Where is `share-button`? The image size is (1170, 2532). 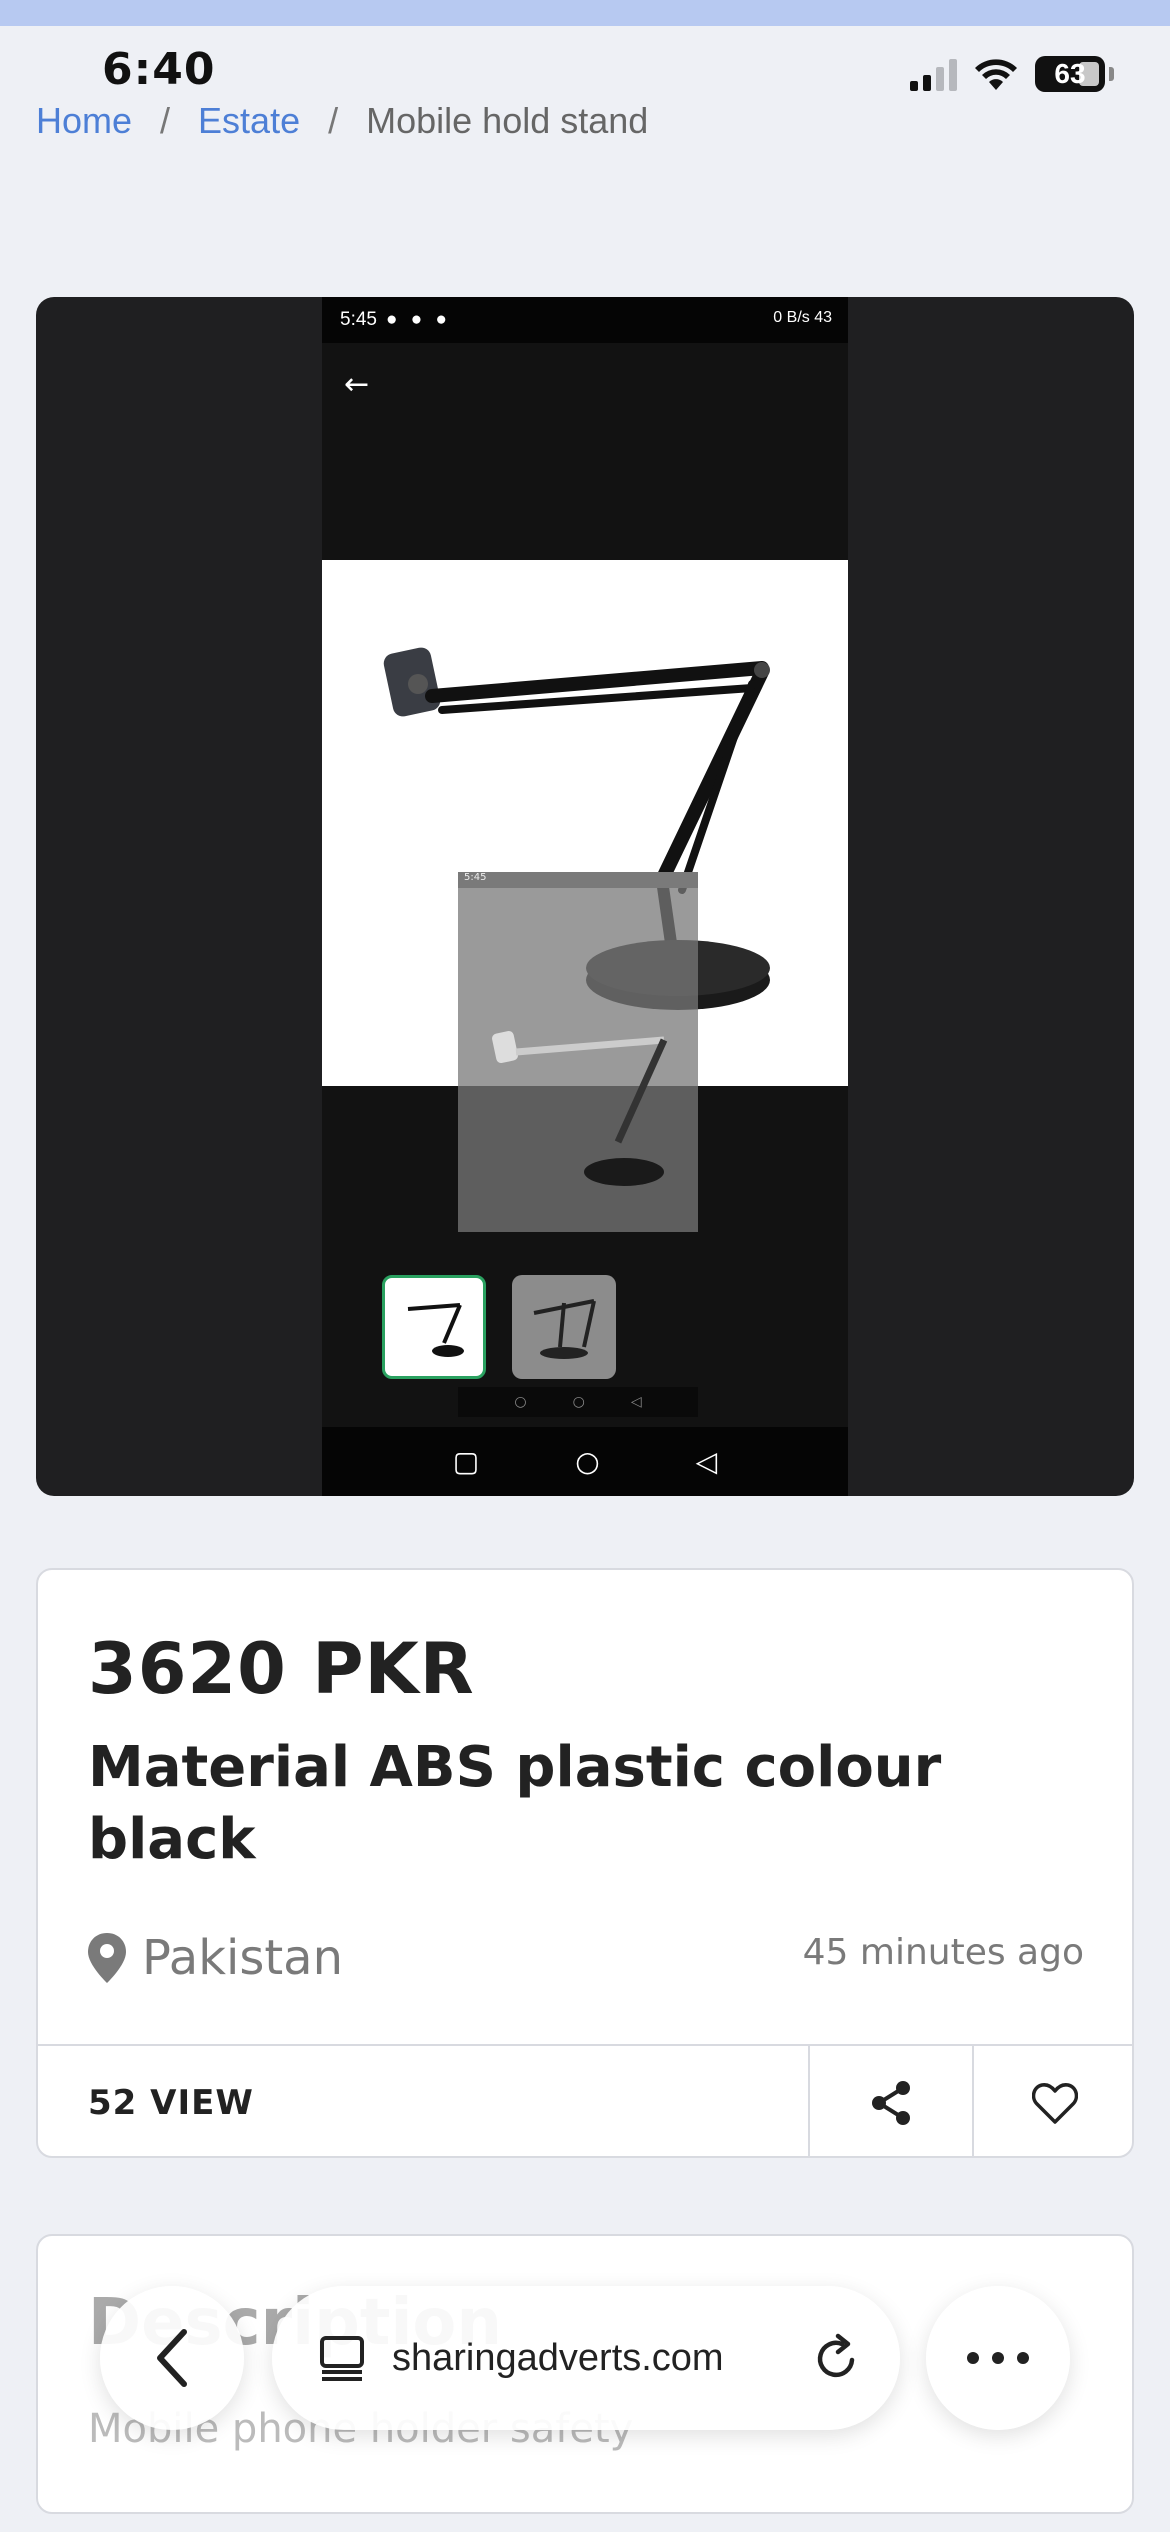
share-button is located at coordinates (890, 2101).